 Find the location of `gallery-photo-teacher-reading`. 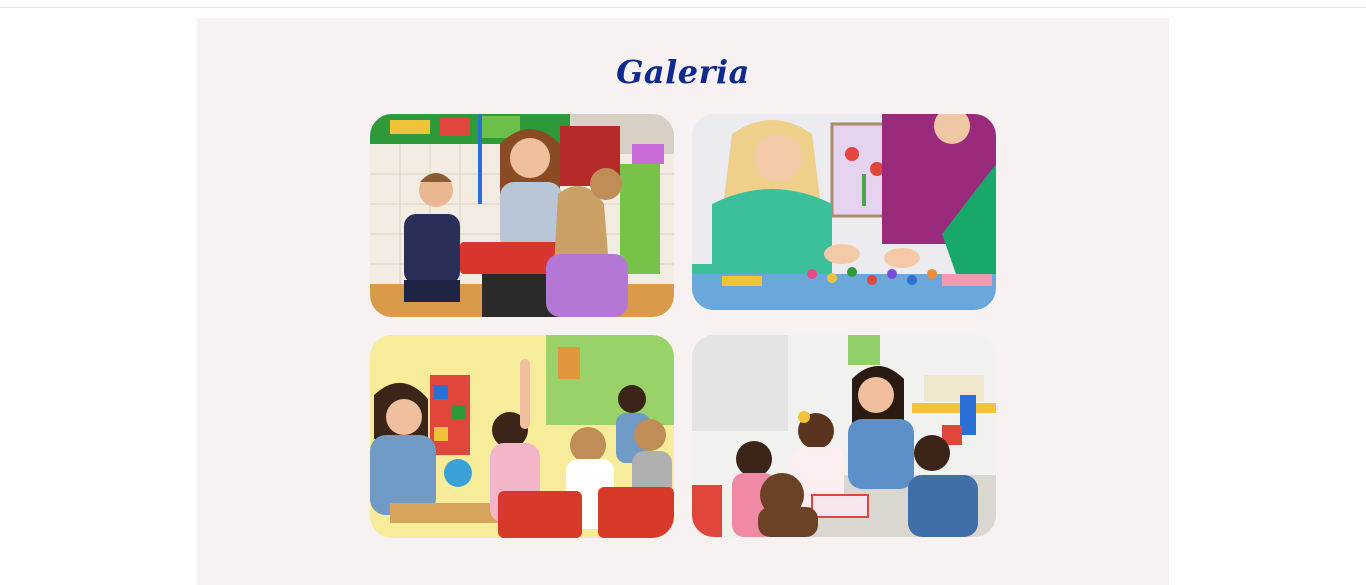

gallery-photo-teacher-reading is located at coordinates (522, 215).